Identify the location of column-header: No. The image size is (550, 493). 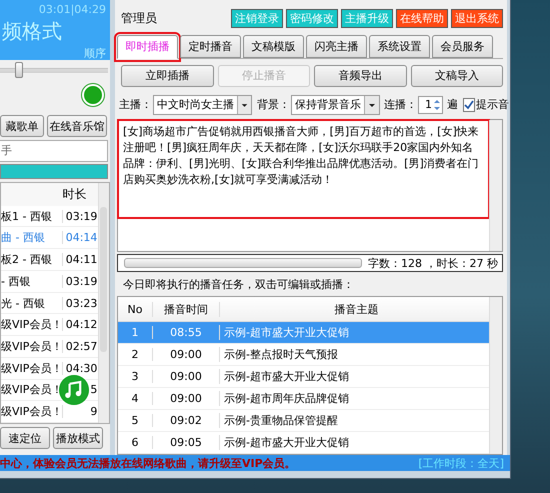
(135, 309).